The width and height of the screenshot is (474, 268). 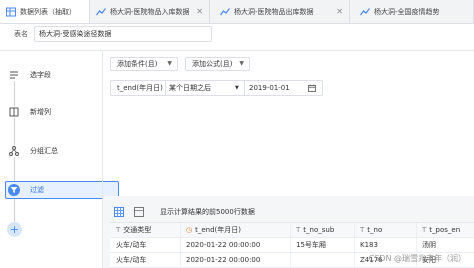 What do you see at coordinates (14, 112) in the screenshot?
I see `add-column-icon` at bounding box center [14, 112].